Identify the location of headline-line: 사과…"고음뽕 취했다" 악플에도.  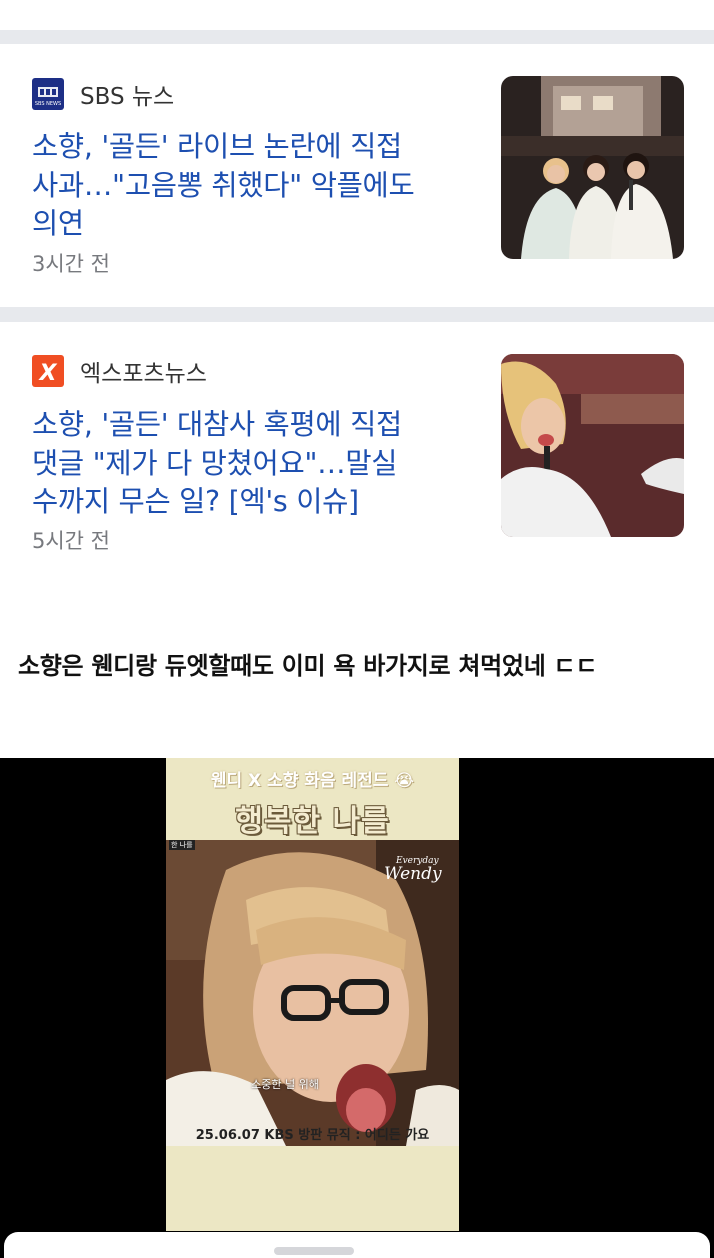
(223, 185).